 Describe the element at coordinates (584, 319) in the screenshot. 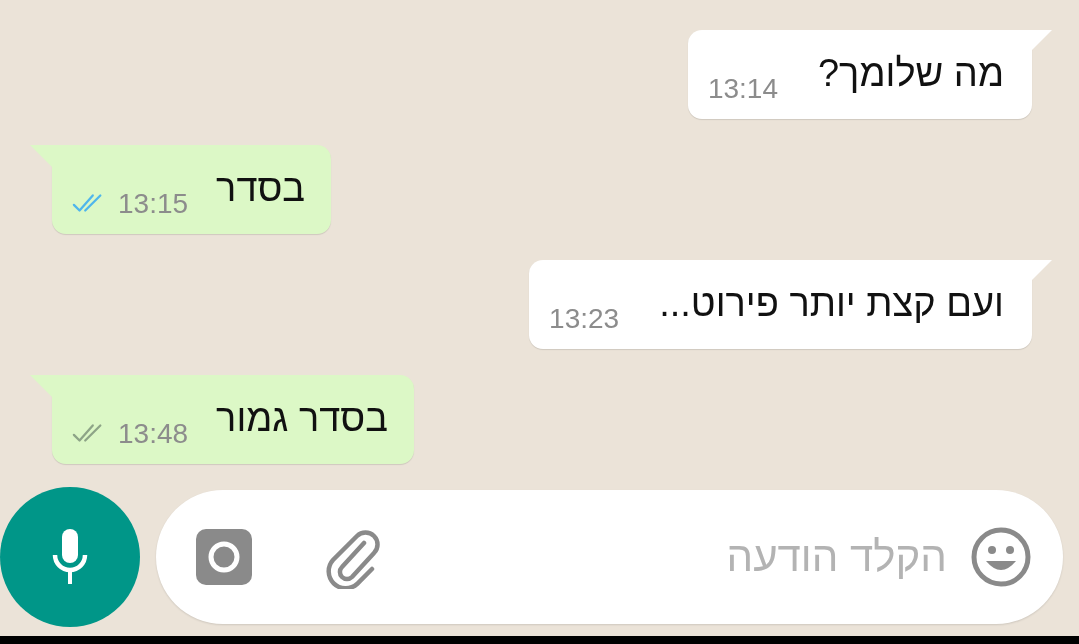

I see `message-time: 13:23` at that location.